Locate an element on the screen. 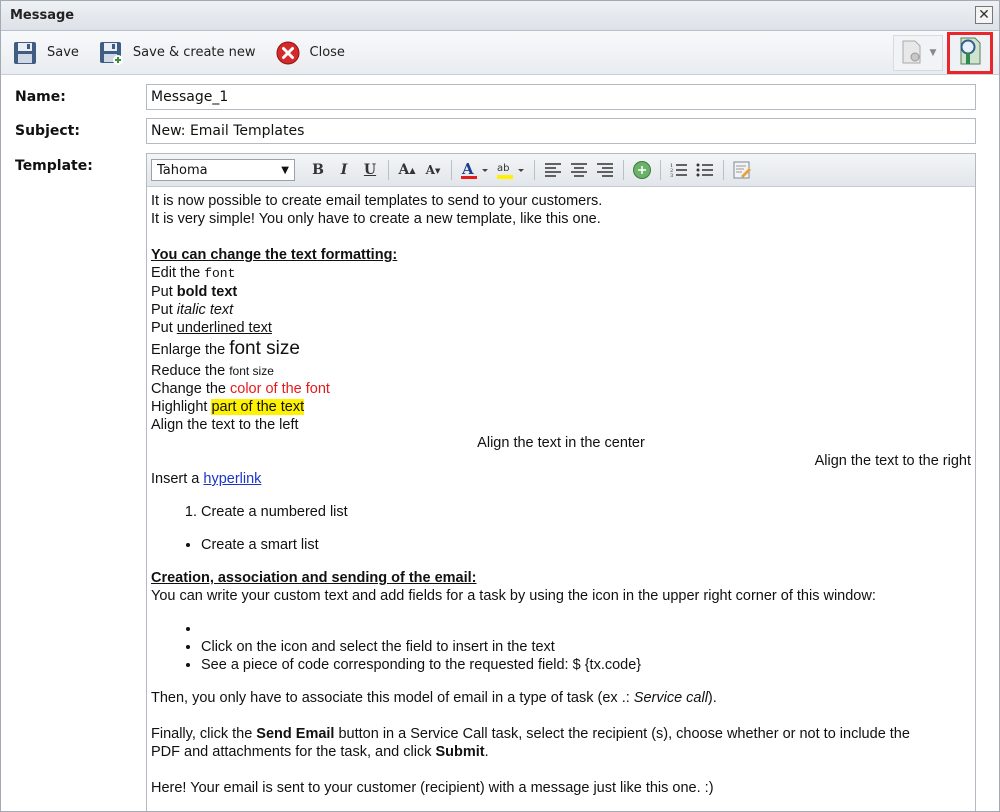 The width and height of the screenshot is (1000, 812). bold-icon: B is located at coordinates (318, 170).